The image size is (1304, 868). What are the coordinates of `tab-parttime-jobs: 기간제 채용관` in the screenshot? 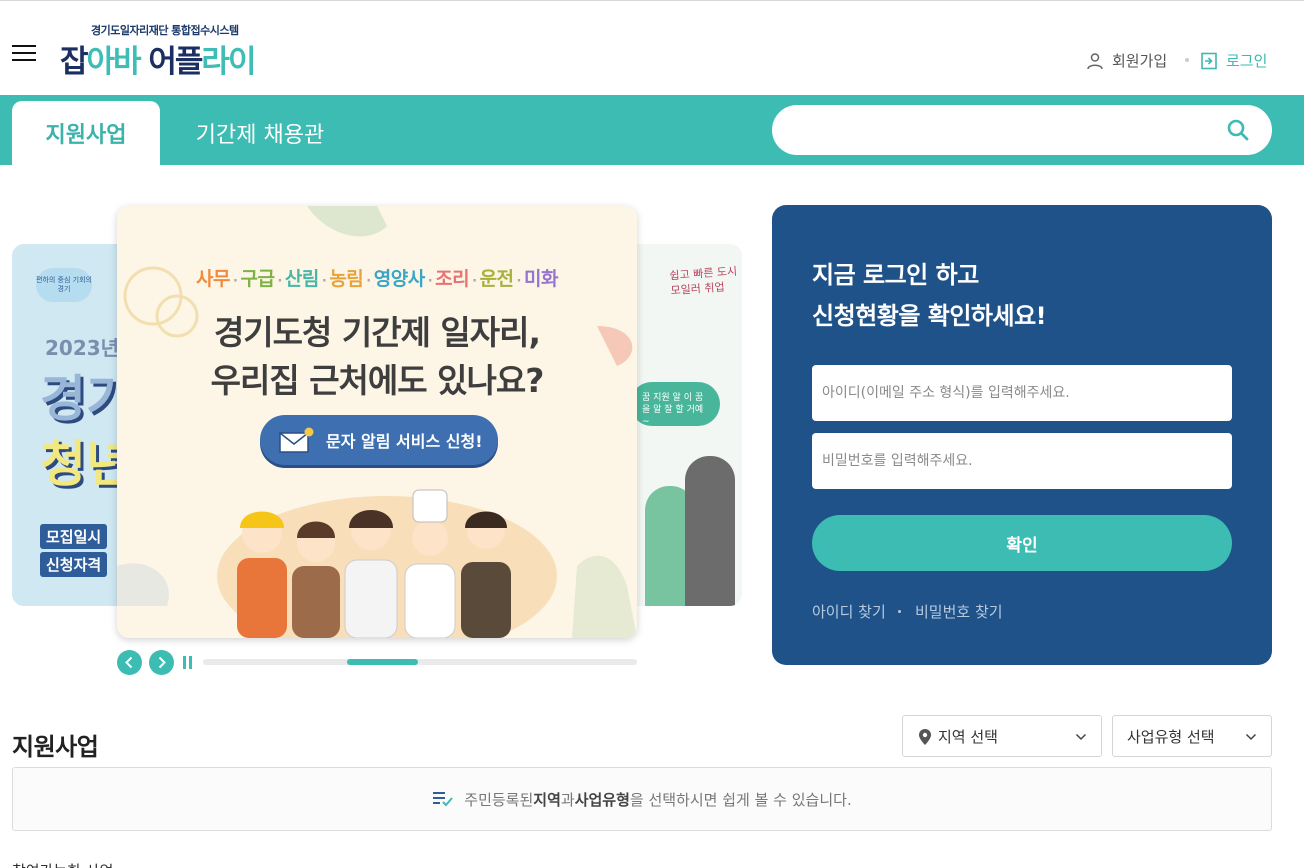 It's located at (260, 133).